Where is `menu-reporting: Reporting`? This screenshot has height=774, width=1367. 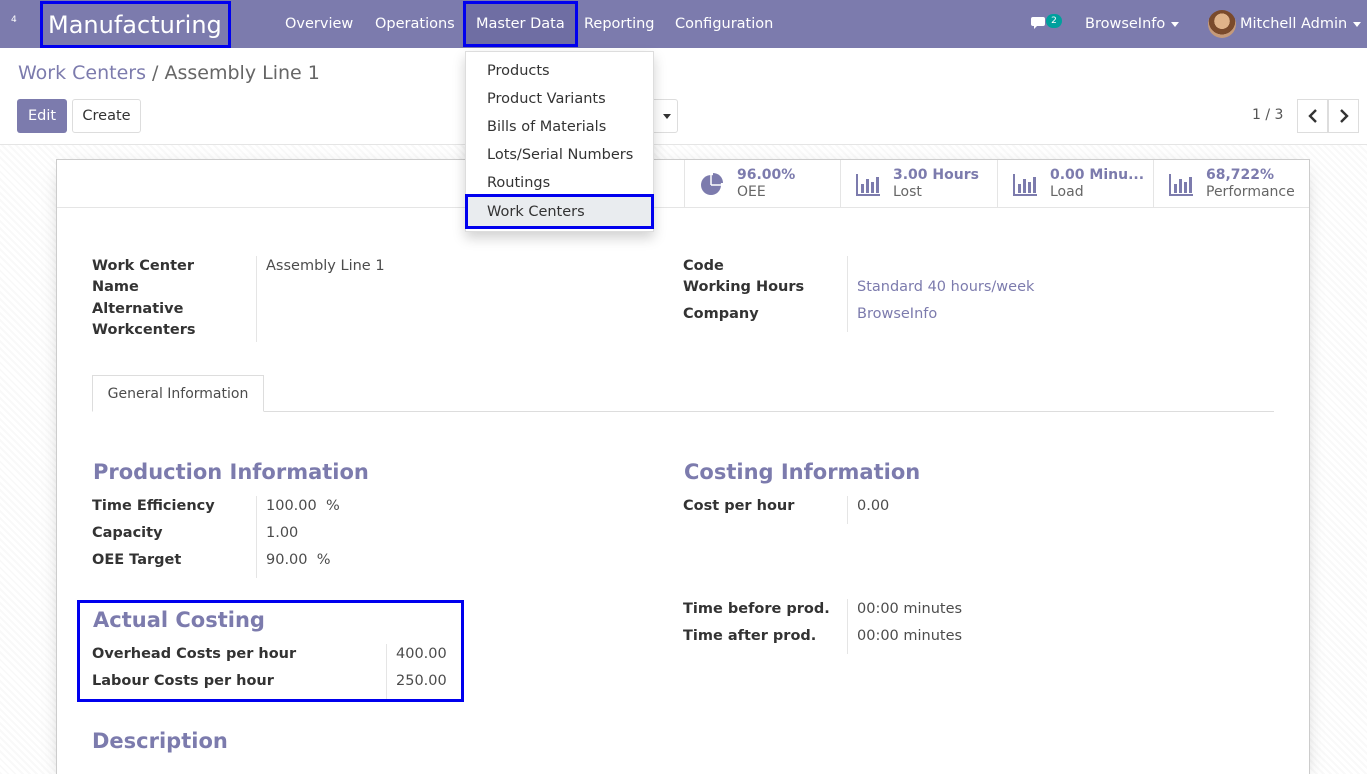
menu-reporting: Reporting is located at coordinates (619, 24).